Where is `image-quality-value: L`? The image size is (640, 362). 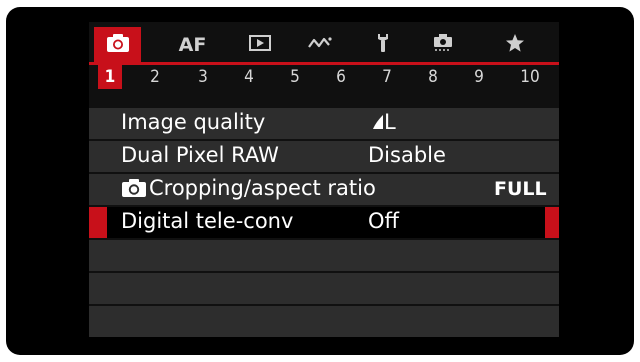 image-quality-value: L is located at coordinates (390, 122).